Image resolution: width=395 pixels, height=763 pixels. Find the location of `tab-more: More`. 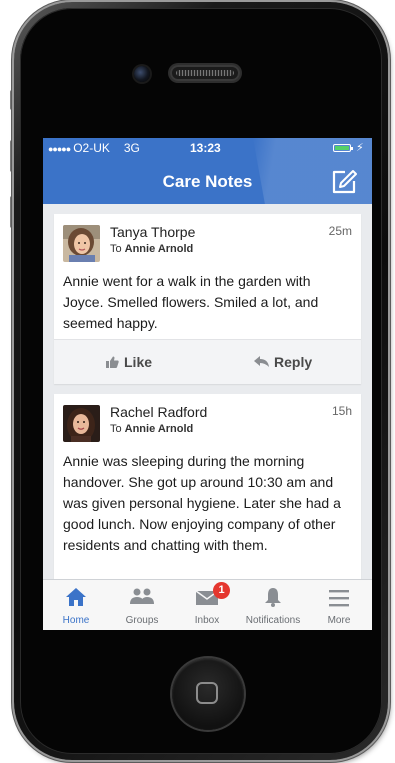

tab-more: More is located at coordinates (339, 605).